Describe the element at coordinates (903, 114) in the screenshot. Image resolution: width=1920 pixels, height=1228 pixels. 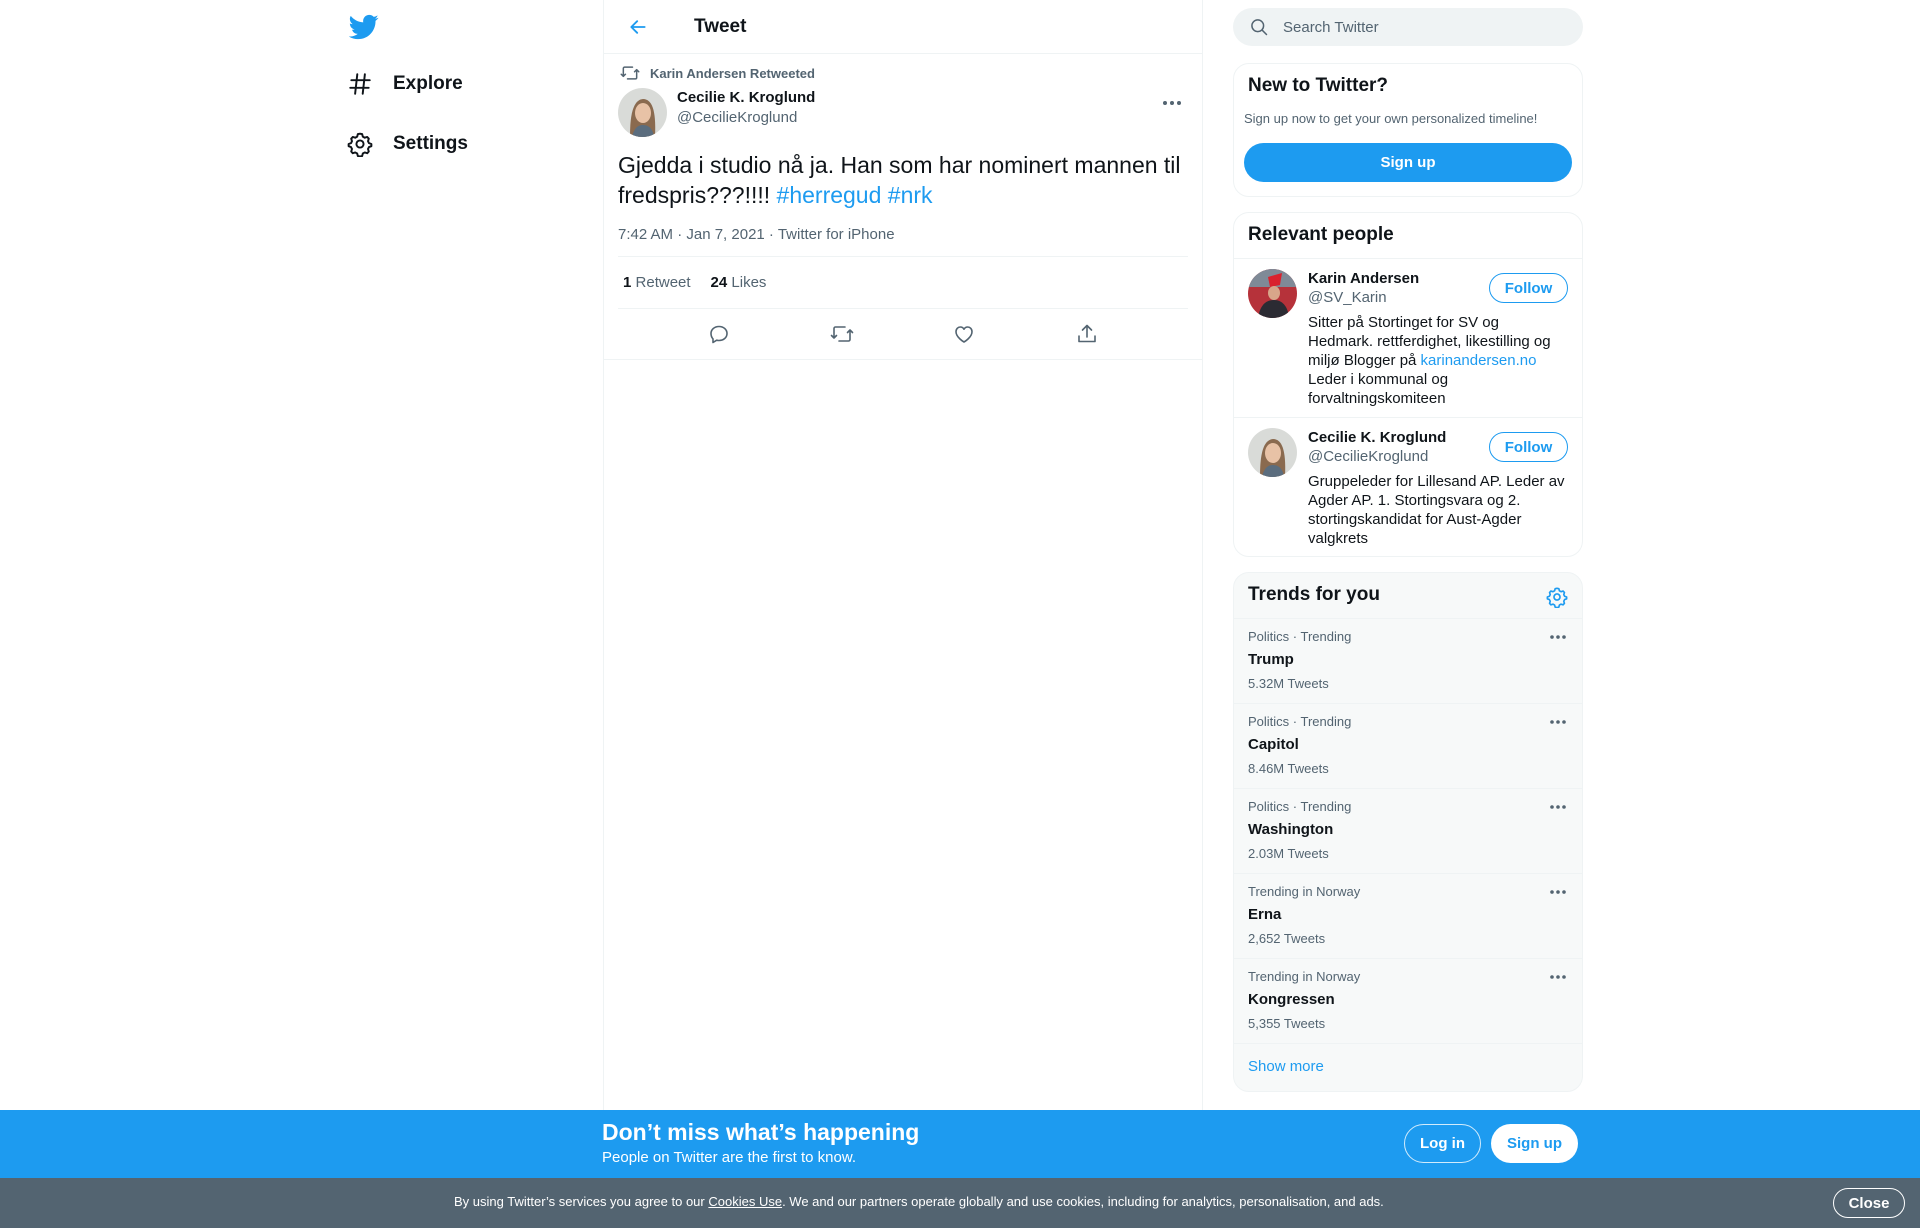
I see `tweet-author: Cecilie K. Kroglund @CecilieKroglund` at that location.